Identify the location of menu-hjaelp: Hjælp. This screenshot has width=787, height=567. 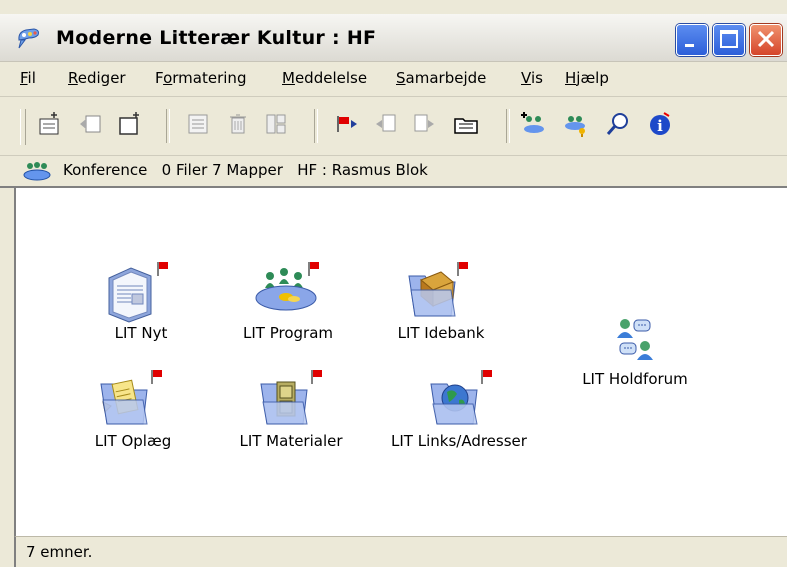
(587, 78).